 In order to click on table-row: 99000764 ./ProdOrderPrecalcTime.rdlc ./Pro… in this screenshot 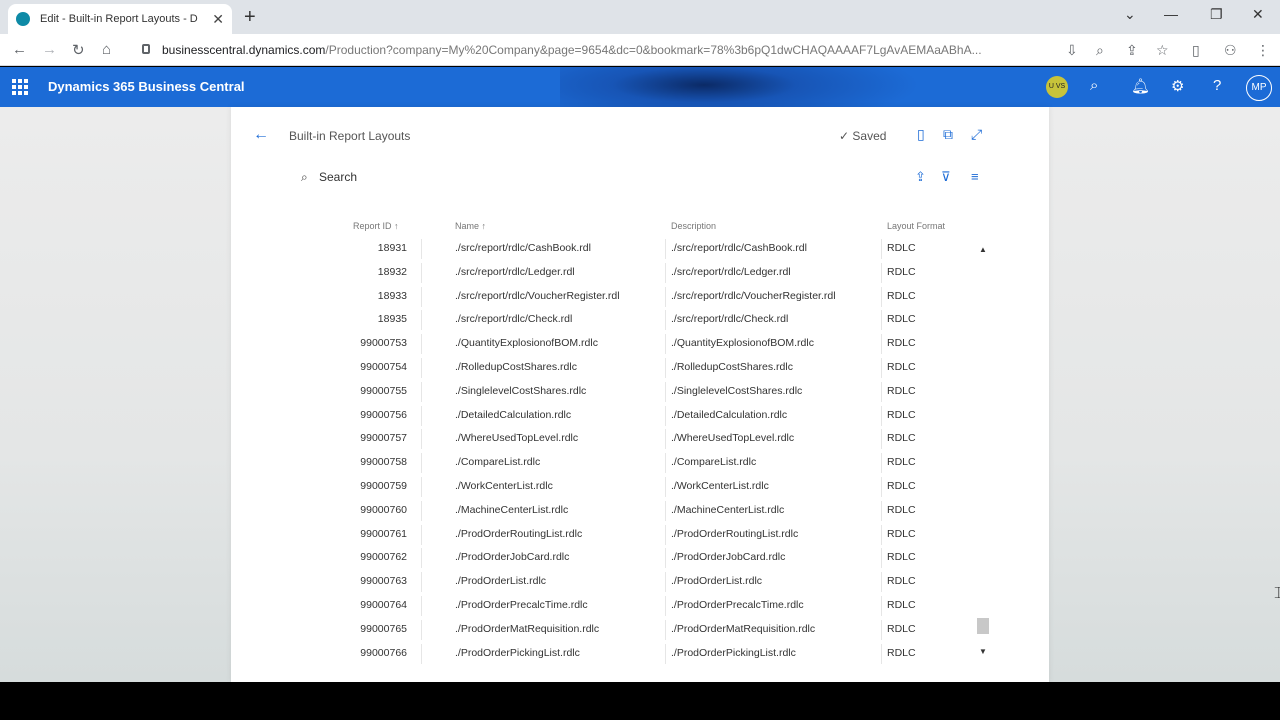, I will do `click(640, 606)`.